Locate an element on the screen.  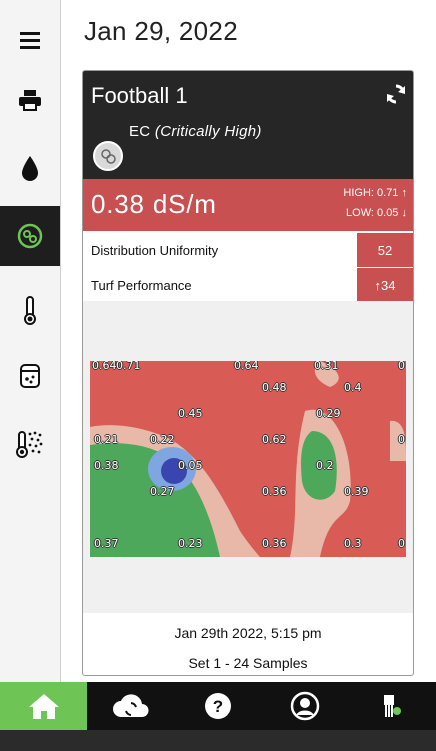
menu-button is located at coordinates (30, 40).